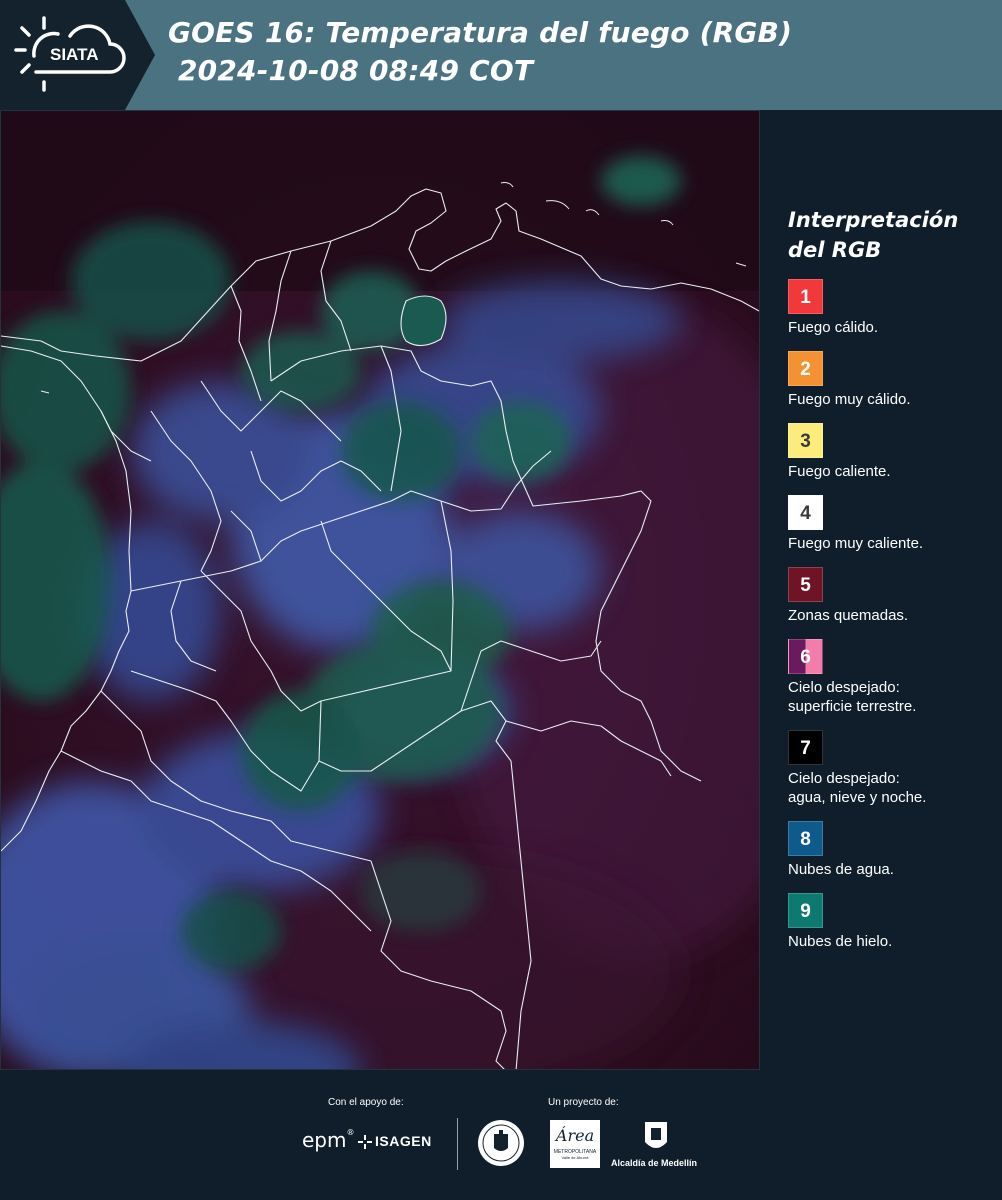 The width and height of the screenshot is (1002, 1200). Describe the element at coordinates (575, 1135) in the screenshot. I see `area-logo-name: Área` at that location.